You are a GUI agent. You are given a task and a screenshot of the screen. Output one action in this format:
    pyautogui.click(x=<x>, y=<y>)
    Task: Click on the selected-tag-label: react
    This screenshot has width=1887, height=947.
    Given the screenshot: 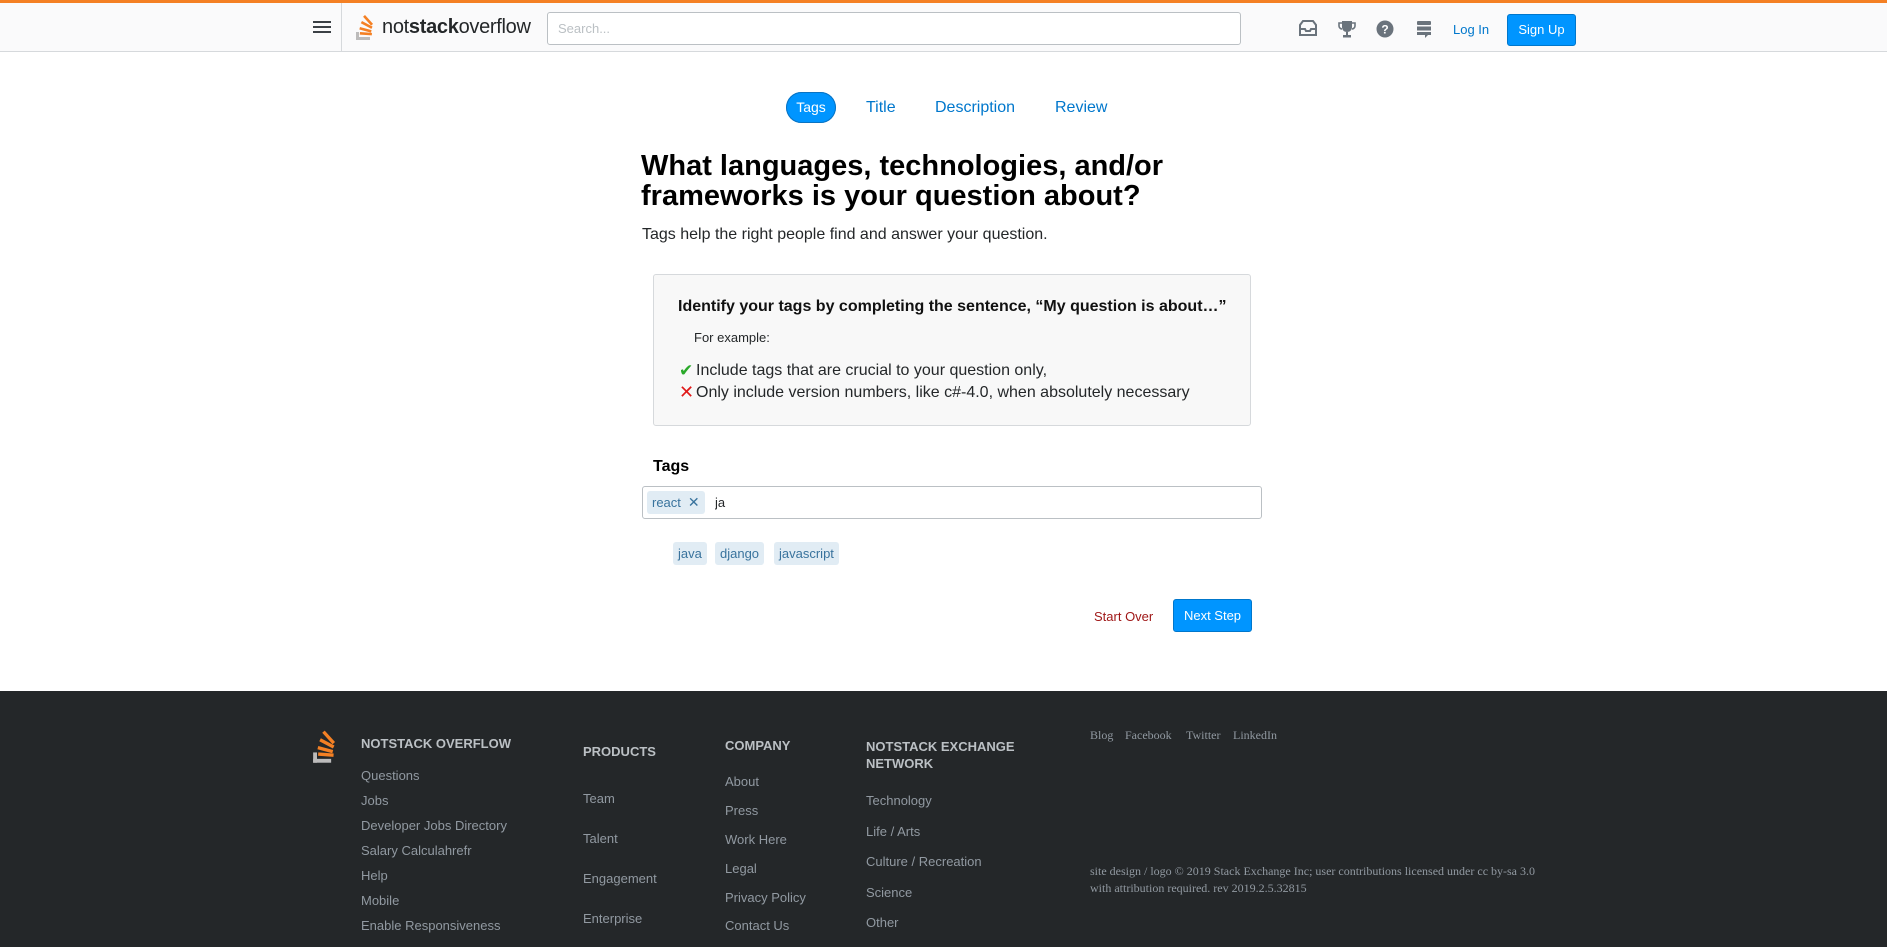 What is the action you would take?
    pyautogui.click(x=666, y=502)
    